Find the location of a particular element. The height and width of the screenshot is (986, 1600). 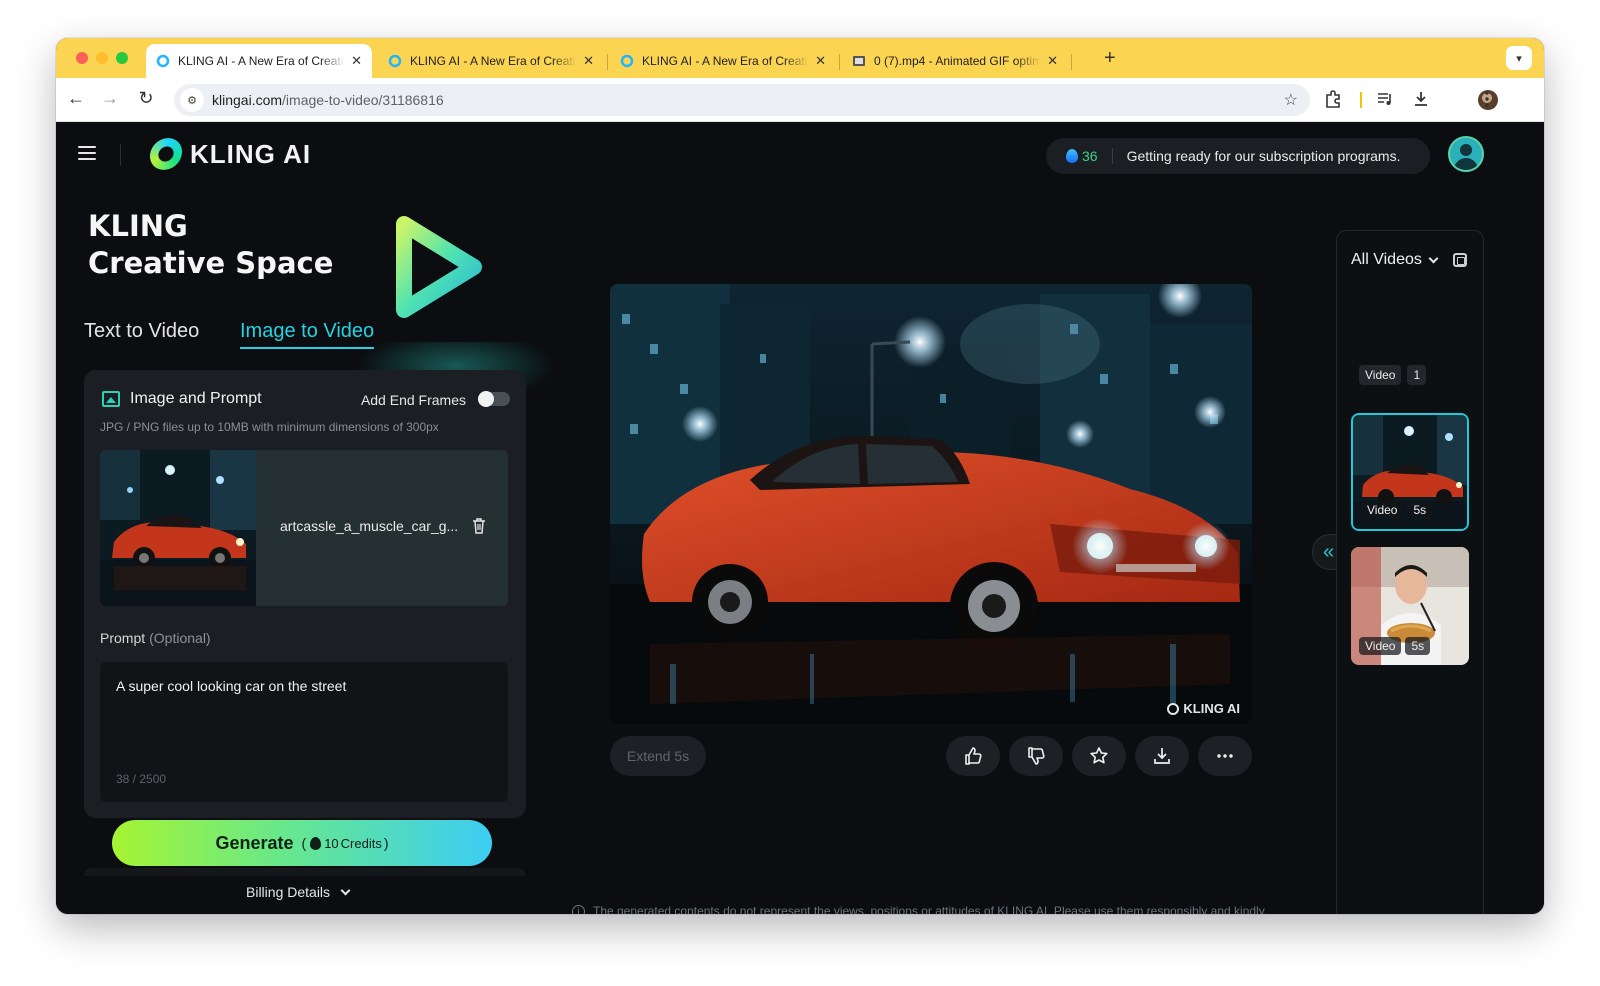

star-icon is located at coordinates (1099, 755).